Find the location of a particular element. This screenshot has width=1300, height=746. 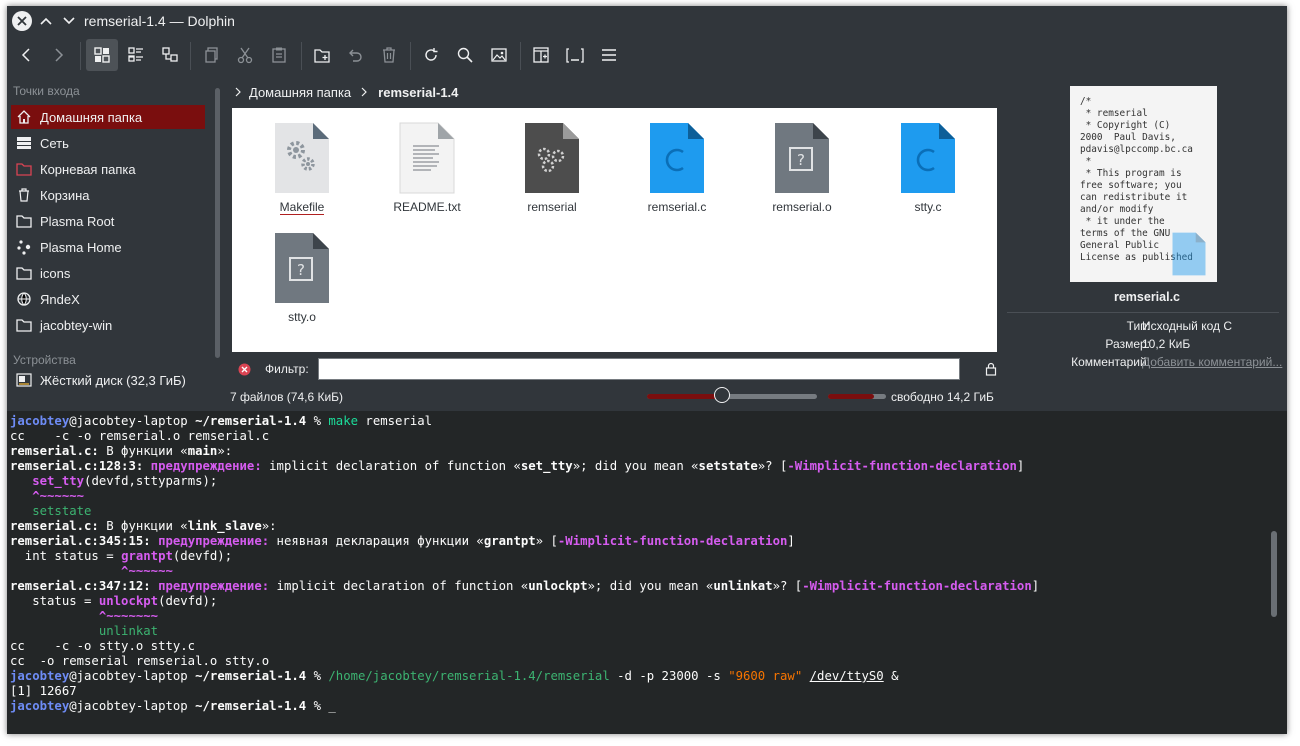

zoom-slider is located at coordinates (732, 395).